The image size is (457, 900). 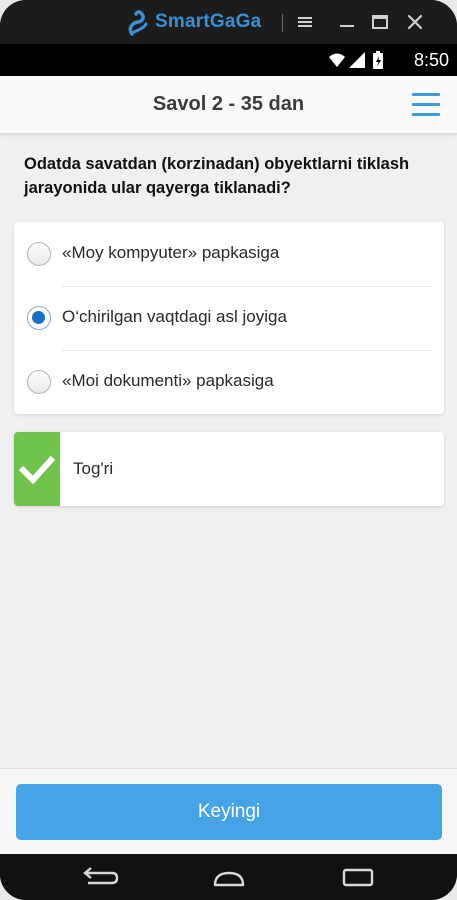 I want to click on emulator-title-bar: SmartGaGa, so click(x=228, y=22).